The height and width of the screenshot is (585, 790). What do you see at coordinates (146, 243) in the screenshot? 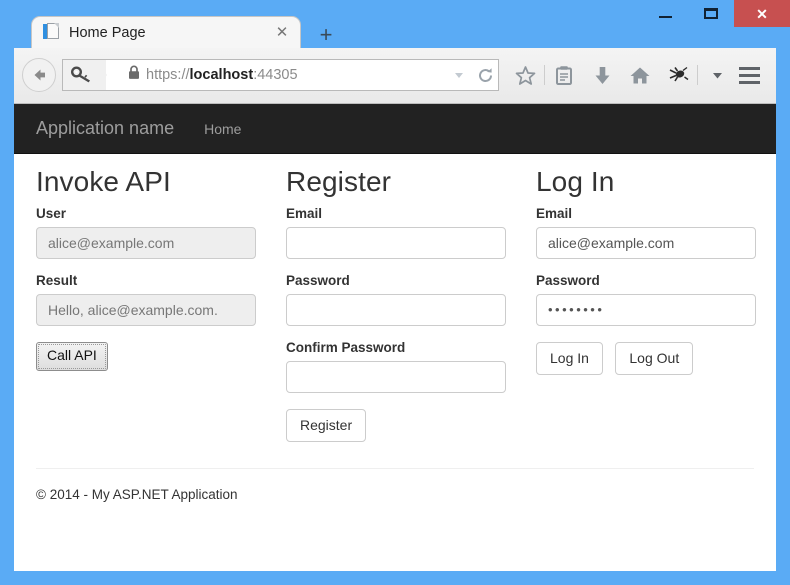
I see `user-field: alice@example.com` at bounding box center [146, 243].